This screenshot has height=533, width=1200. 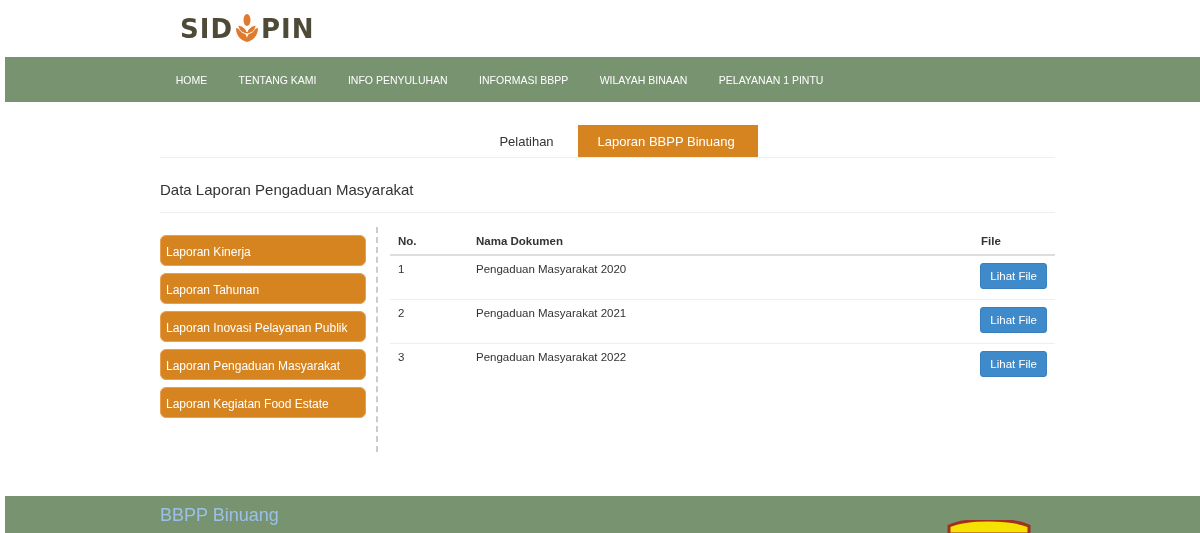 What do you see at coordinates (401, 313) in the screenshot?
I see `table-cell: 2` at bounding box center [401, 313].